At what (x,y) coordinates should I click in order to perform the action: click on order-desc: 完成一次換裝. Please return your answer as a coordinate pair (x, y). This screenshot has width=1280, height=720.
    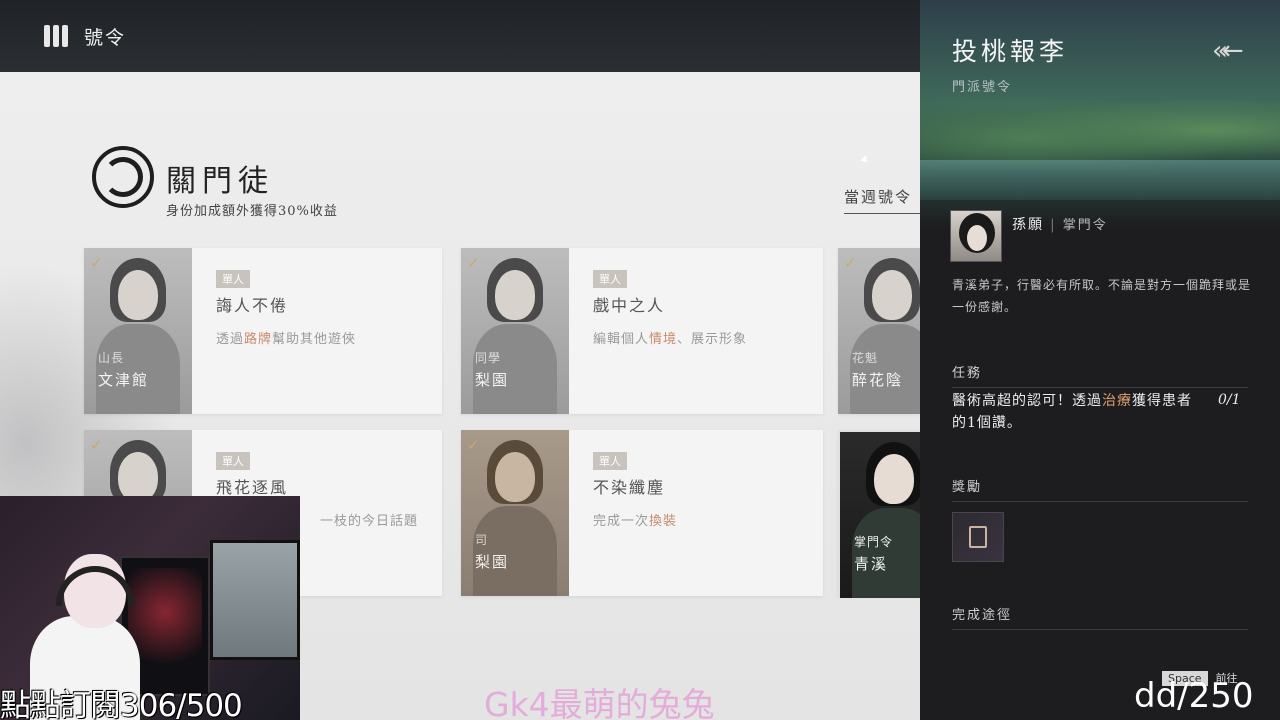
    Looking at the image, I should click on (635, 521).